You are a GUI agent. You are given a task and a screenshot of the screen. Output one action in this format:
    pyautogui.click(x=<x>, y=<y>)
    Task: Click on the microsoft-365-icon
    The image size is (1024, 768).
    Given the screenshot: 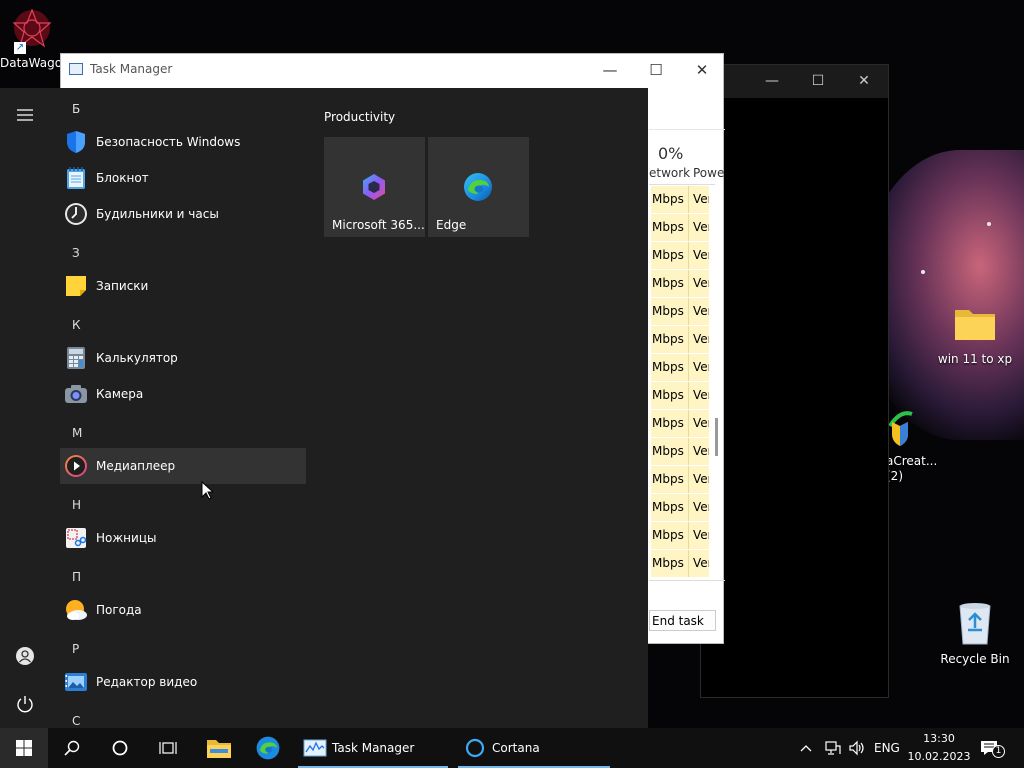 What is the action you would take?
    pyautogui.click(x=374, y=187)
    